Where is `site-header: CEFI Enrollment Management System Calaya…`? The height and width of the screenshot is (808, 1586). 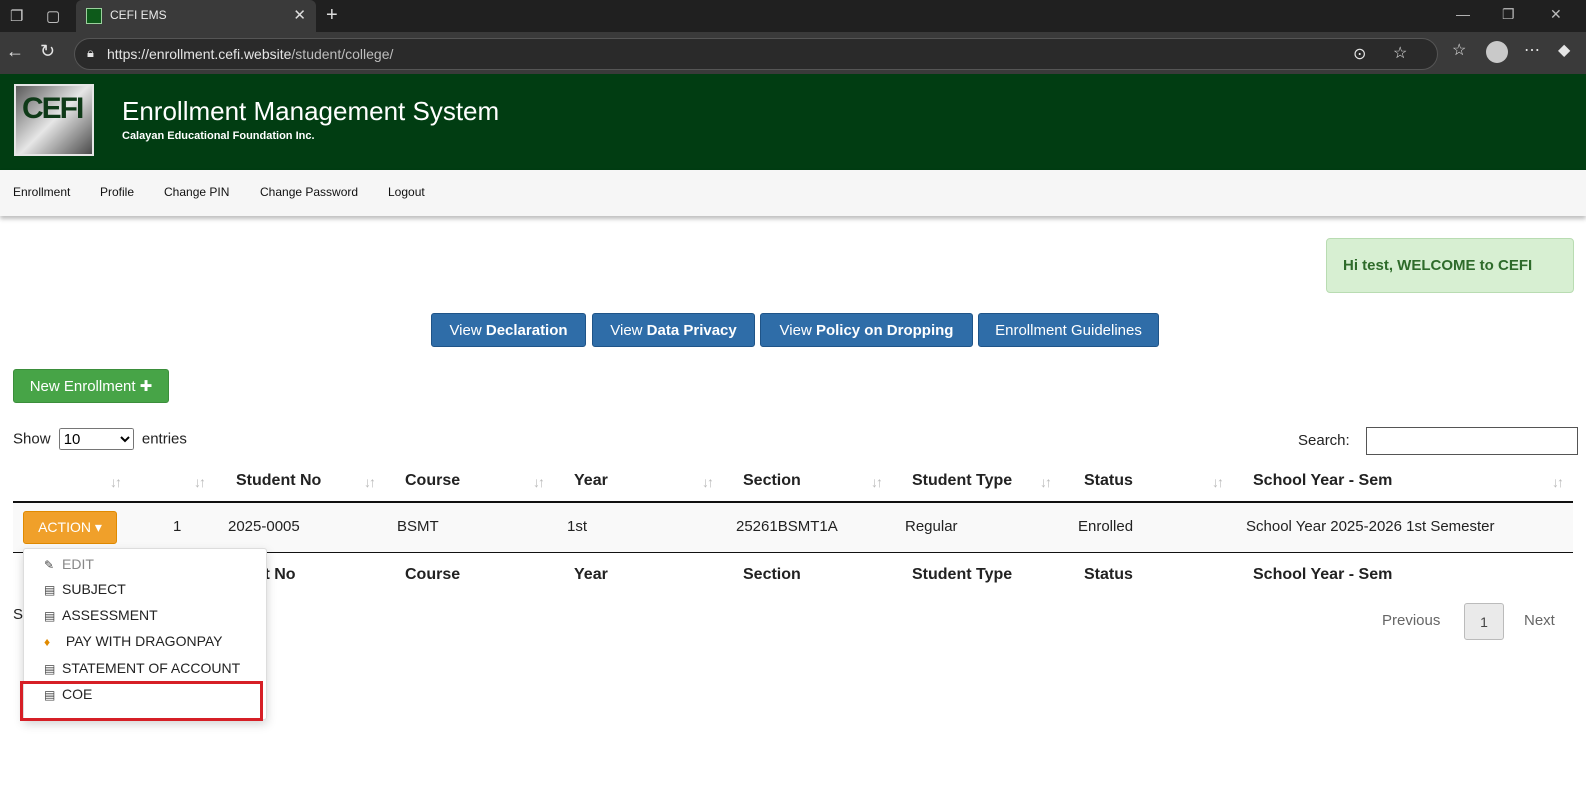
site-header: CEFI Enrollment Management System Calaya… is located at coordinates (793, 122).